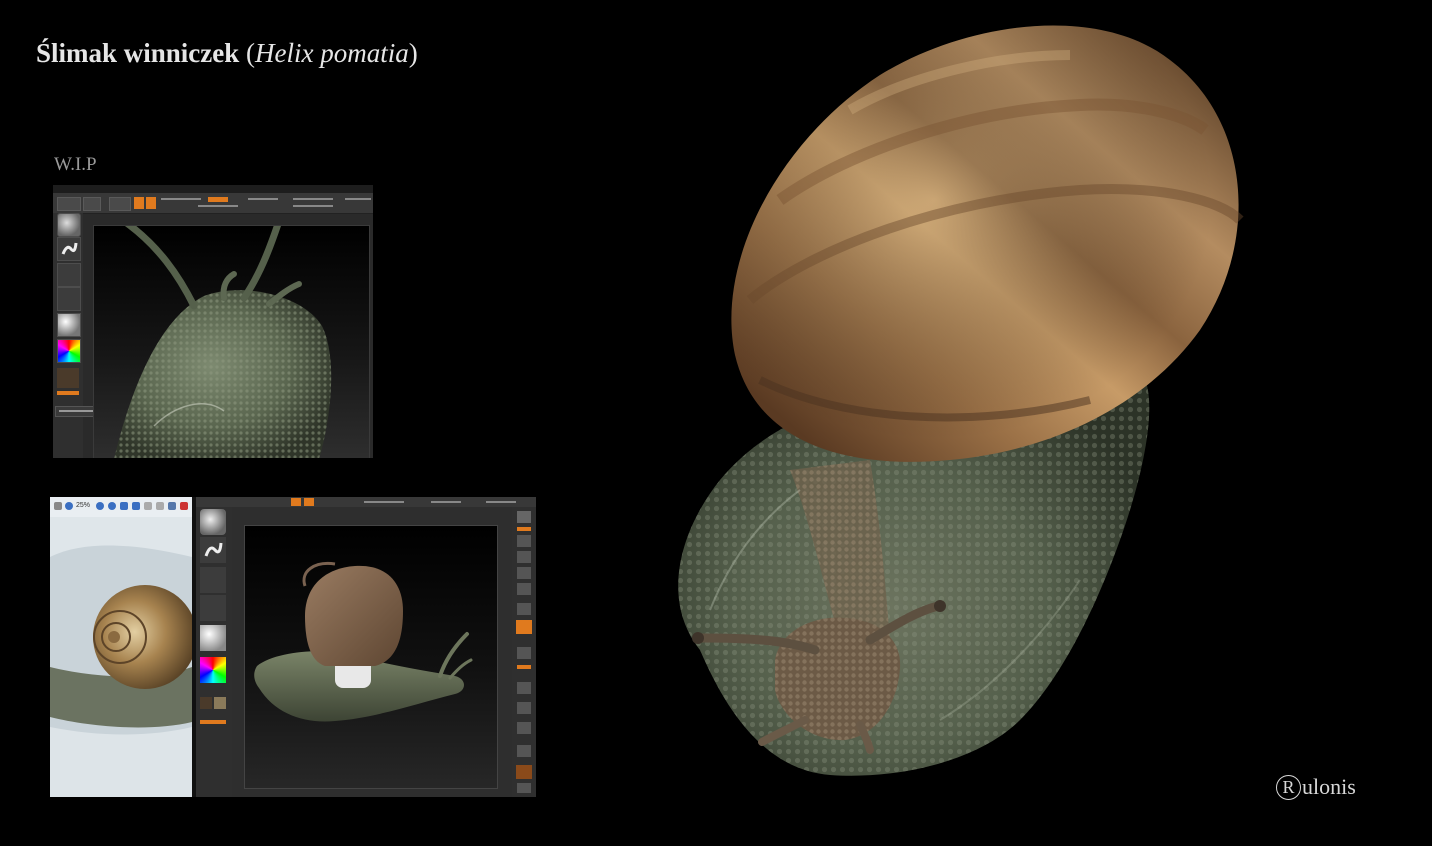 This screenshot has width=1432, height=846. Describe the element at coordinates (75, 164) in the screenshot. I see `wip-label: W.I.P` at that location.